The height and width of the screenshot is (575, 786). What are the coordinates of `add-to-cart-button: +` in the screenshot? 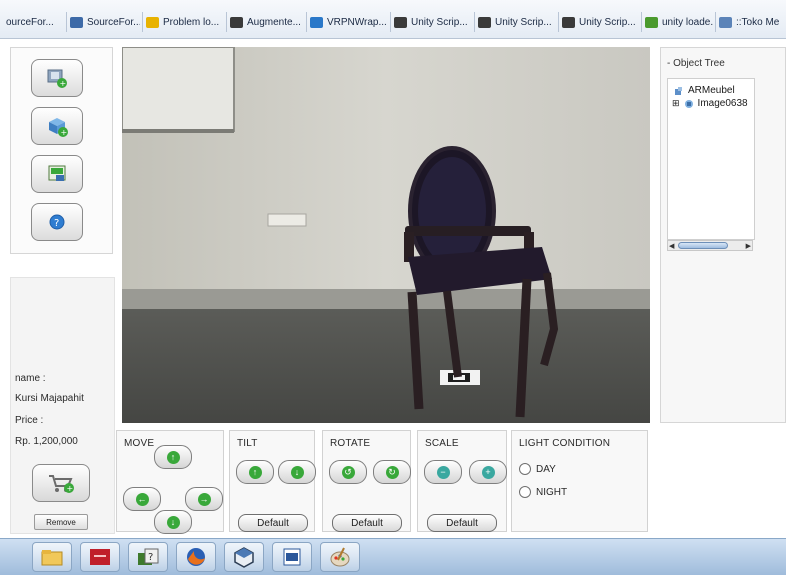 It's located at (61, 483).